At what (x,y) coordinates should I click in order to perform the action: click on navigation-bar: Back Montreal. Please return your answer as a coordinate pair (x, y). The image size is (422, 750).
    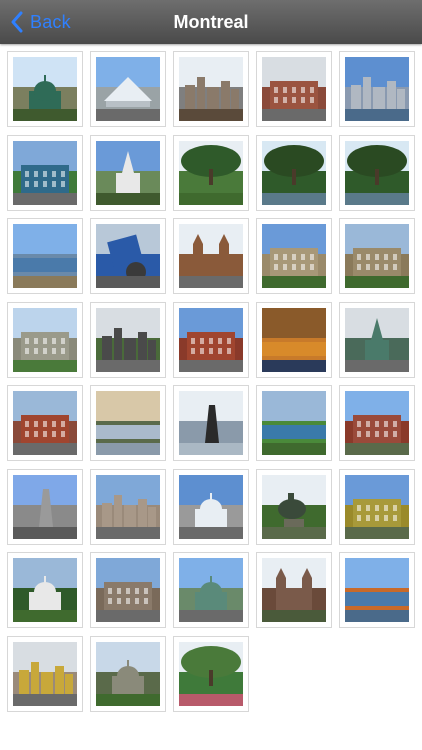
    Looking at the image, I should click on (211, 22).